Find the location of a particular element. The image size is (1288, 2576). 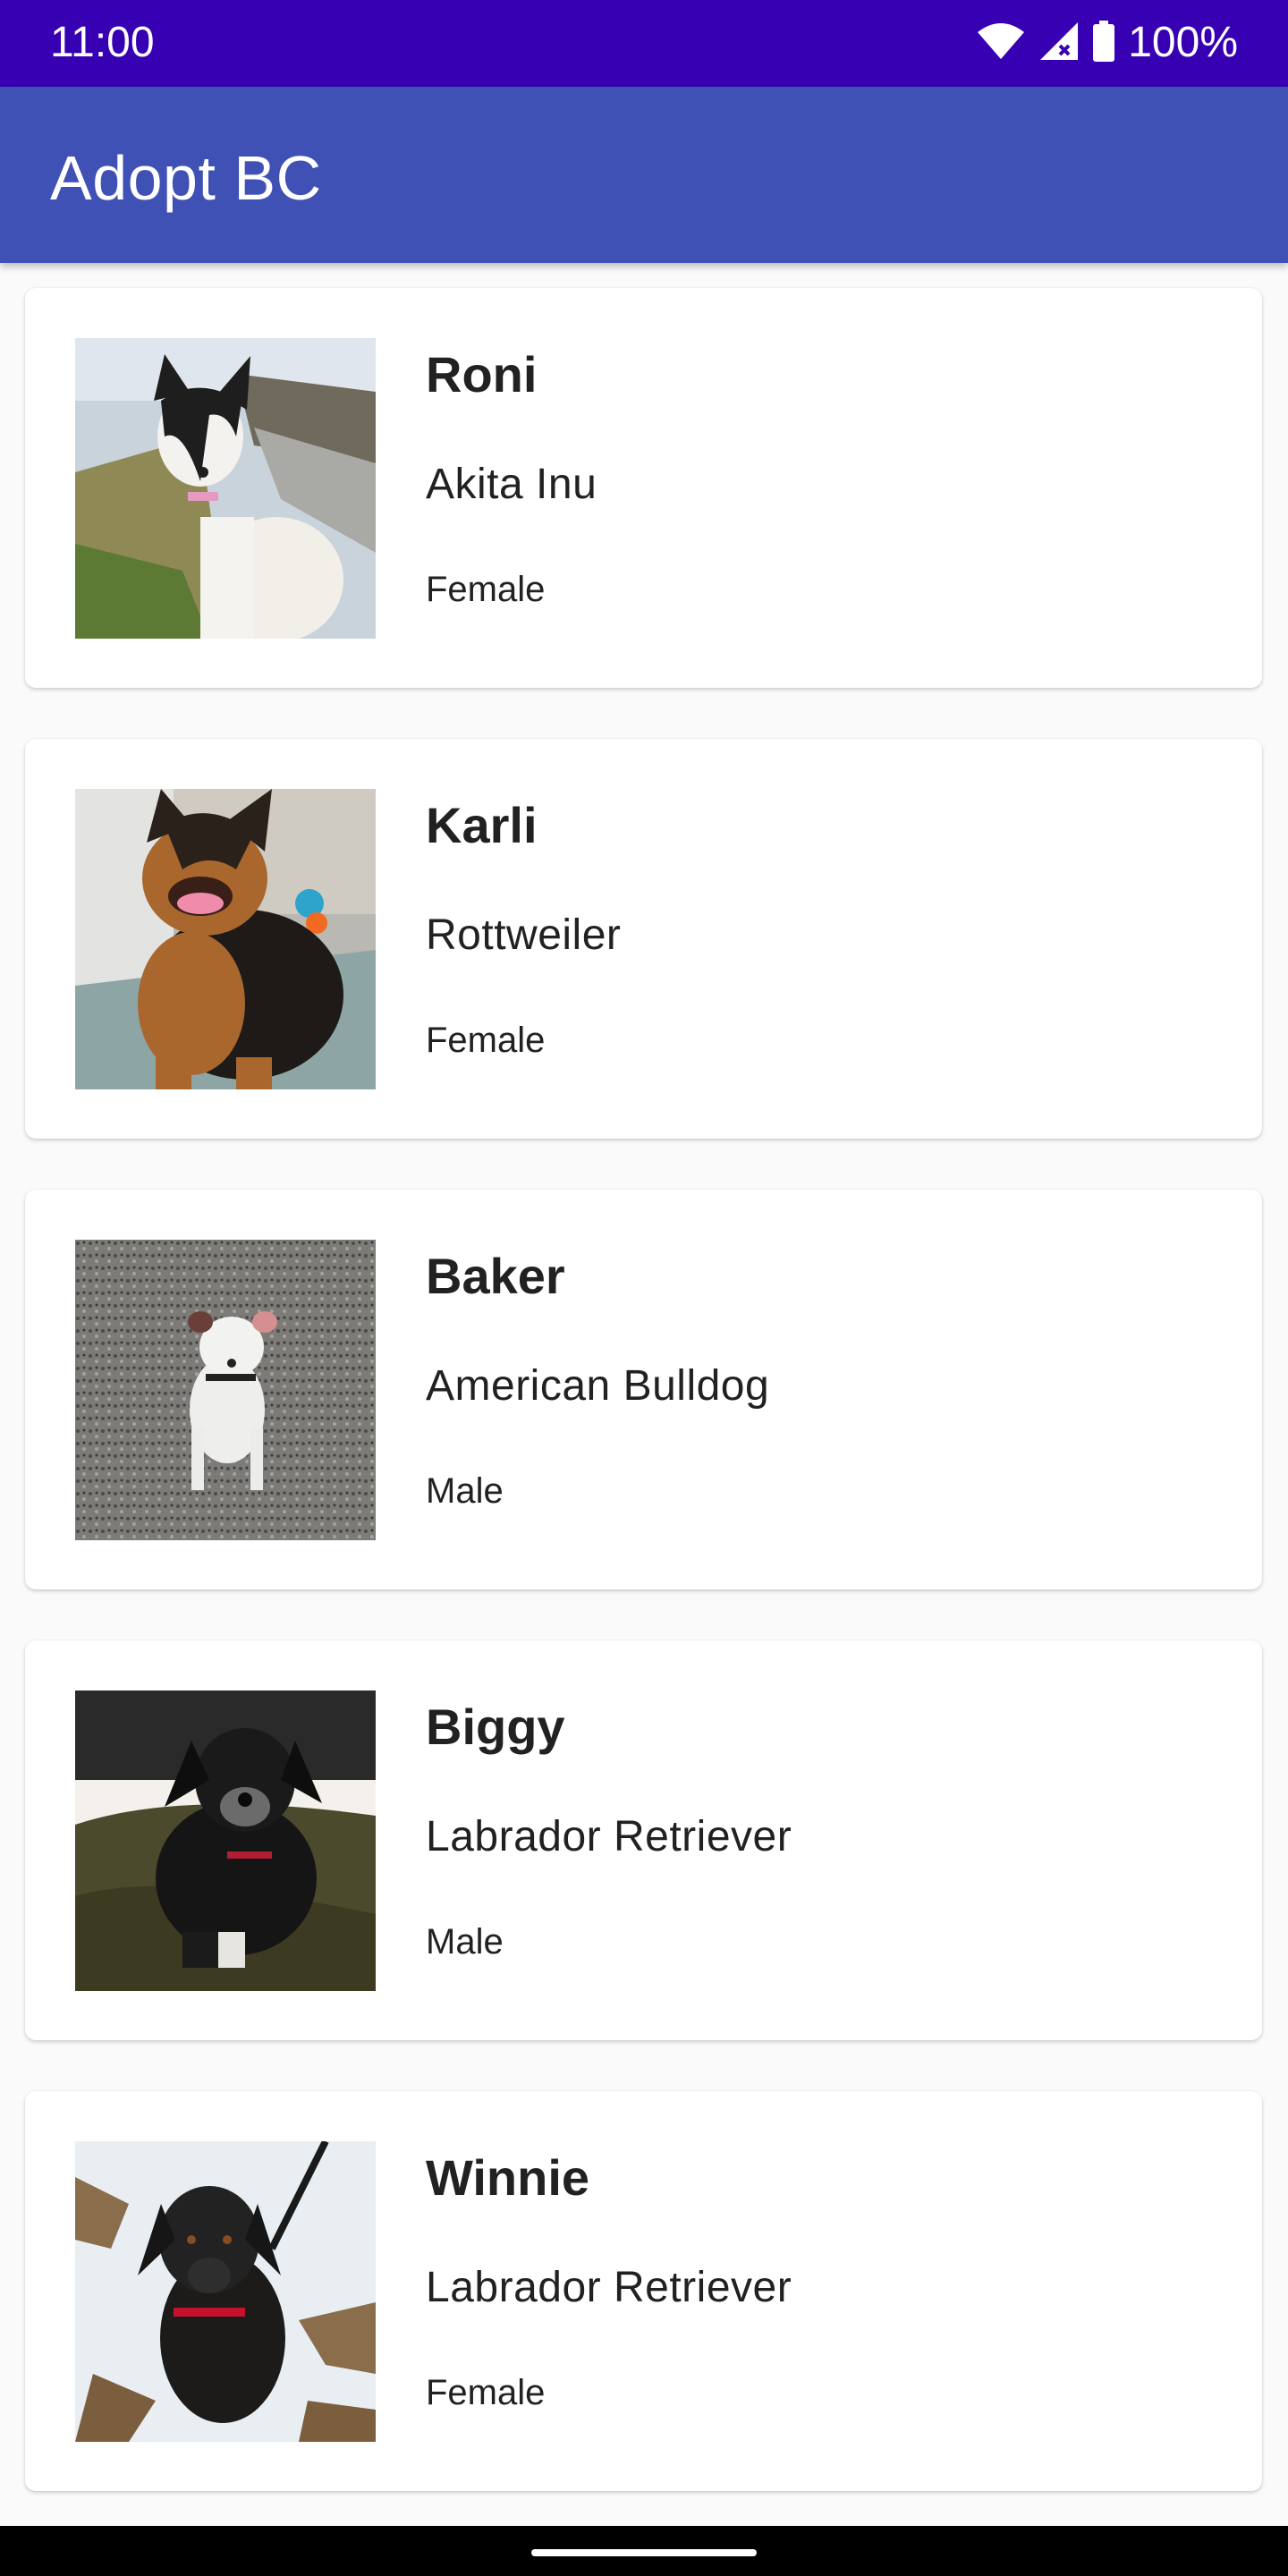

dog-name: Winnie is located at coordinates (508, 2177).